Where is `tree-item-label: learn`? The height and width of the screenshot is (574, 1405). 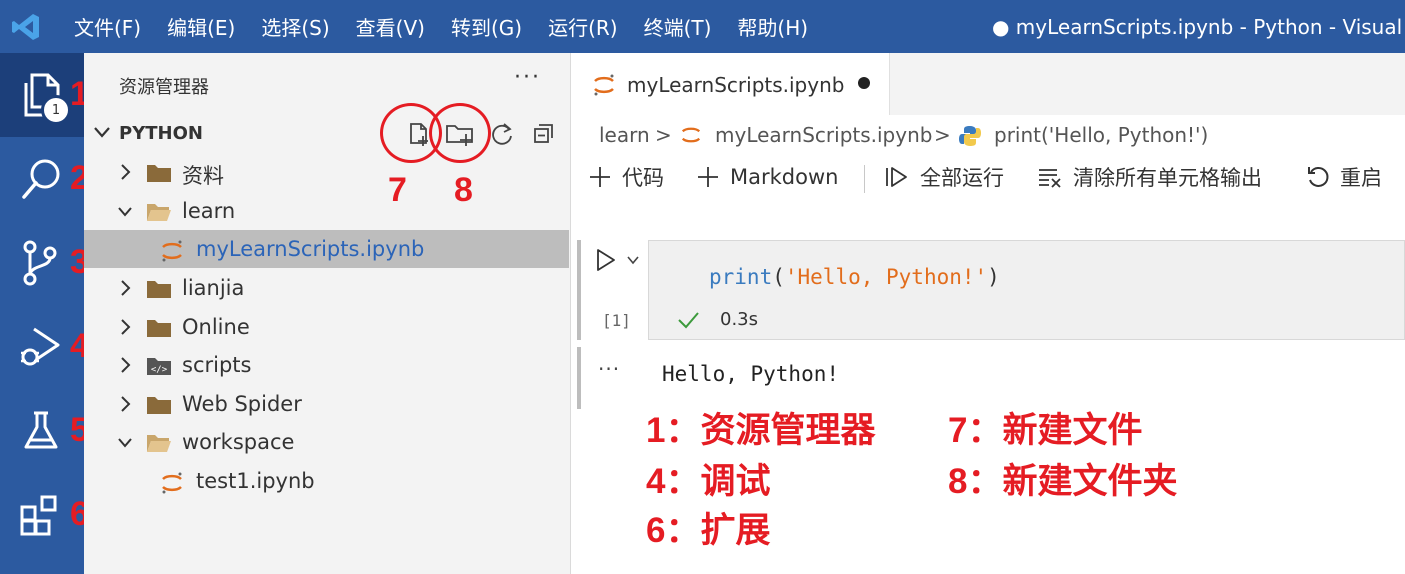 tree-item-label: learn is located at coordinates (209, 211).